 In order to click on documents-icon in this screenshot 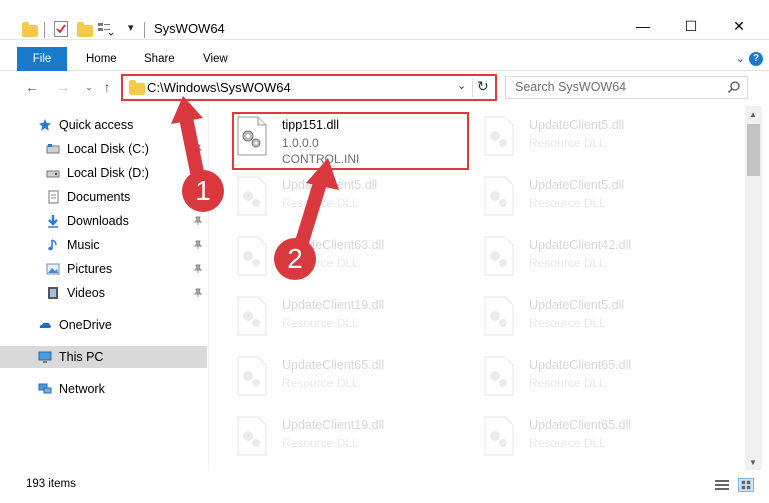, I will do `click(53, 197)`.